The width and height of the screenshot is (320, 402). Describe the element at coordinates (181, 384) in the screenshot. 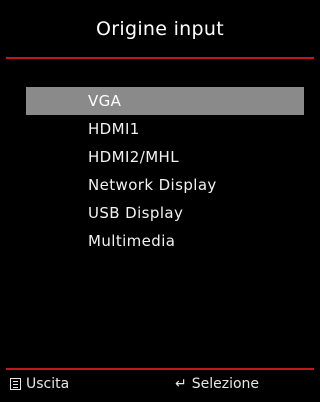

I see `enter-icon: ↵` at that location.